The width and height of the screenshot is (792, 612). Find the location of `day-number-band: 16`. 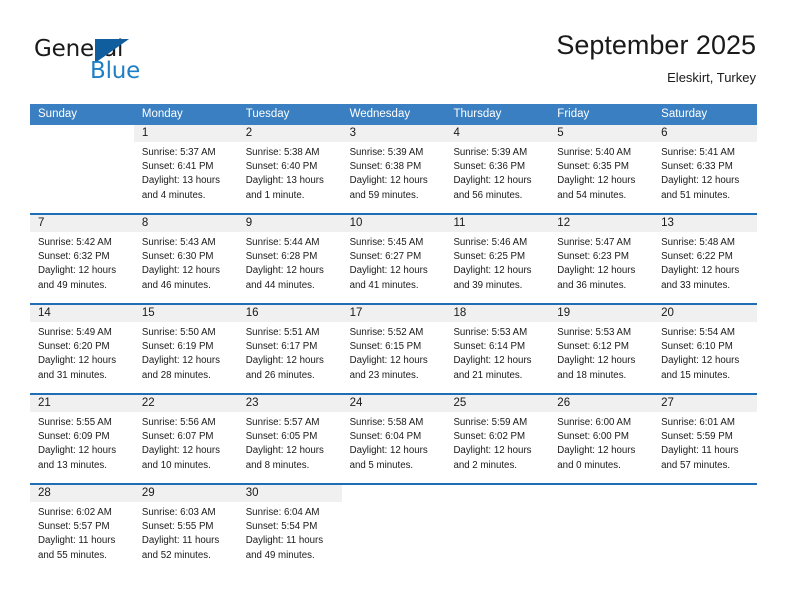

day-number-band: 16 is located at coordinates (289, 313).